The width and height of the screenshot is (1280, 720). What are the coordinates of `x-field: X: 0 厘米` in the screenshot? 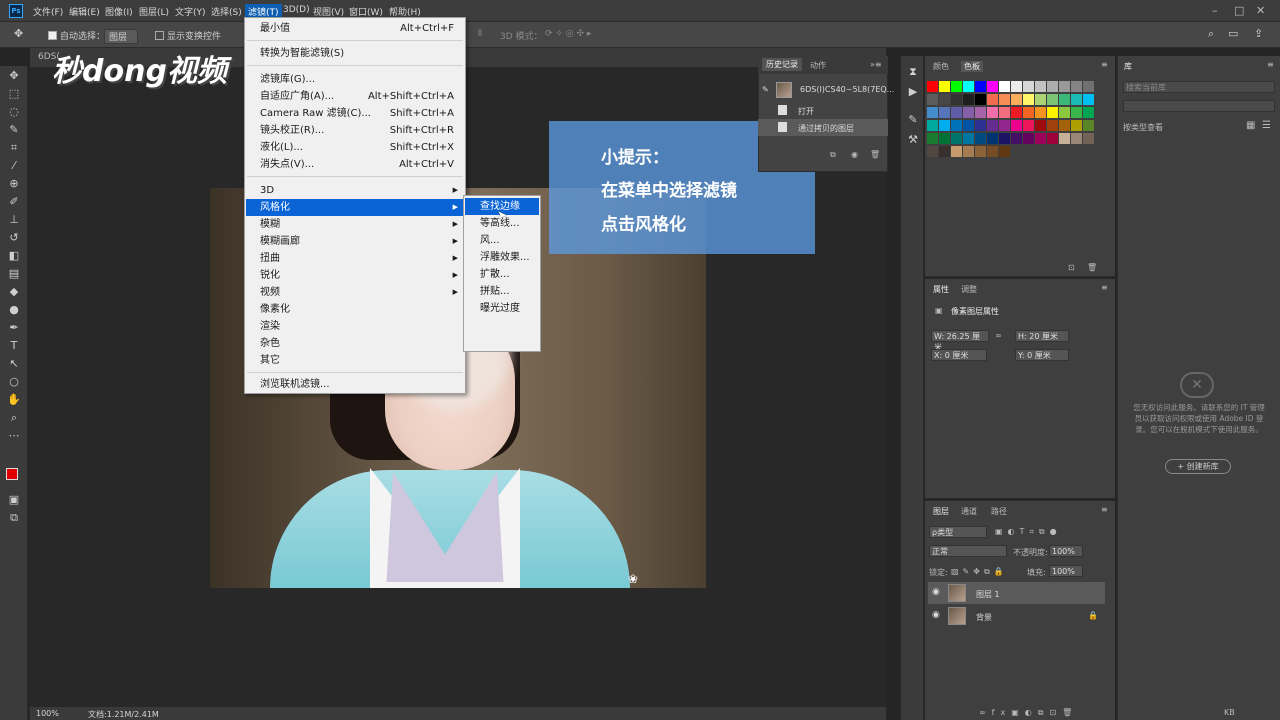 It's located at (959, 355).